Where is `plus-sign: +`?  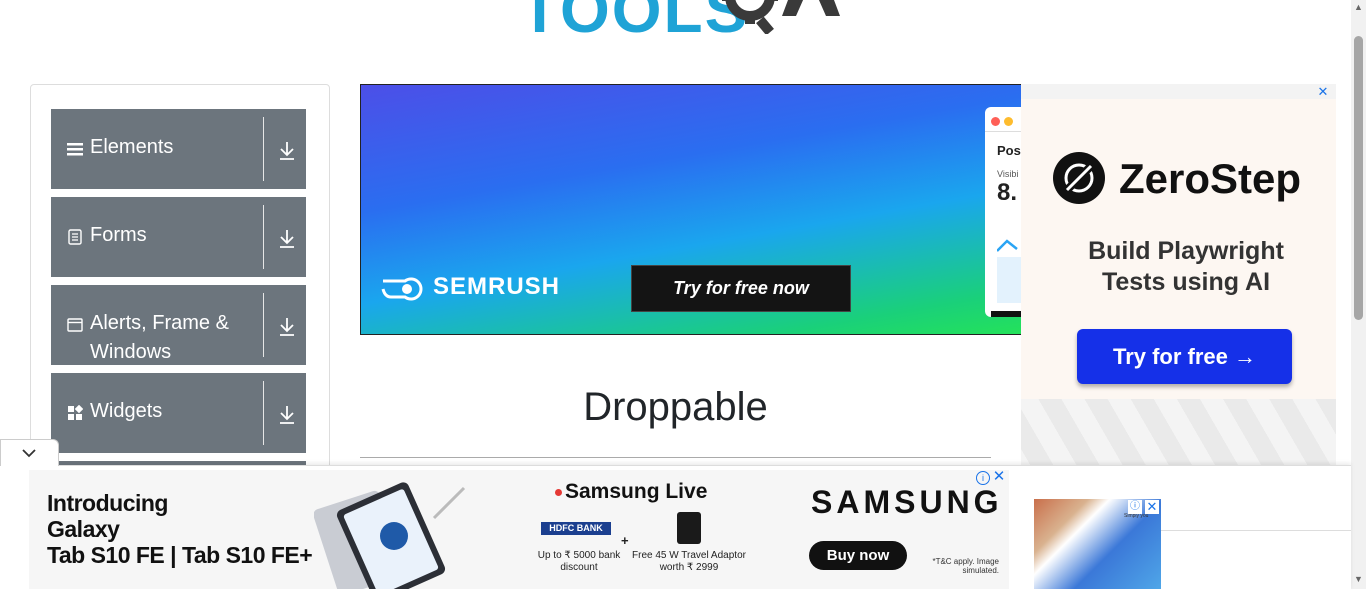 plus-sign: + is located at coordinates (625, 540).